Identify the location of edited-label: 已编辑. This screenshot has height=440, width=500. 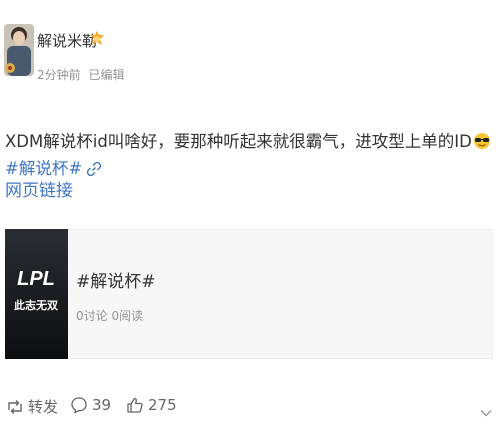
(106, 75).